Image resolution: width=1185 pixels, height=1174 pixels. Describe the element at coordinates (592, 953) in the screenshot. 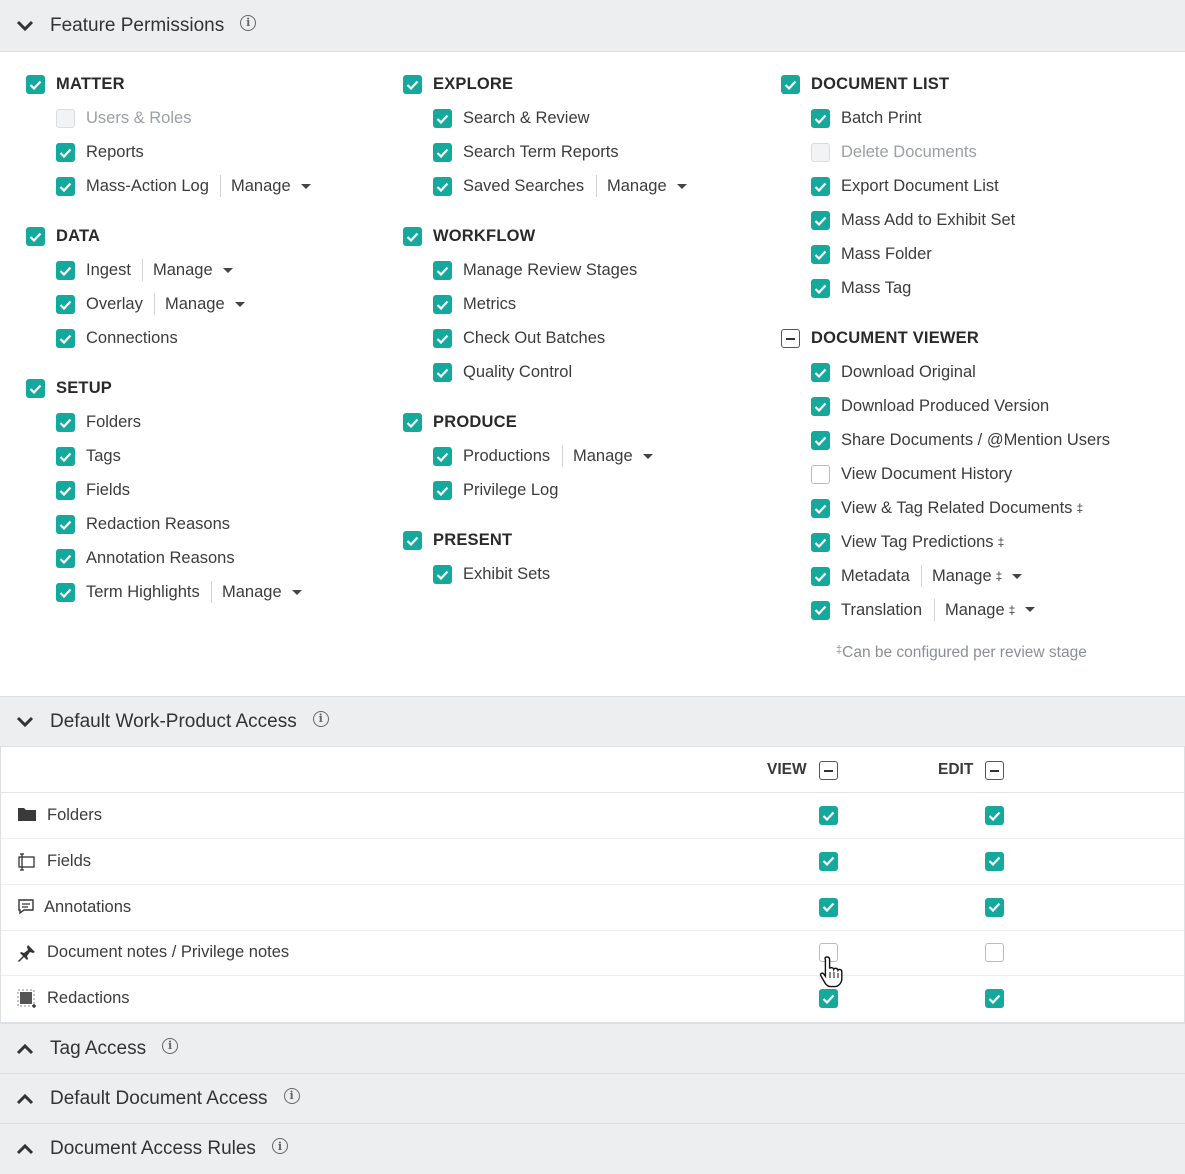

I see `table-row: Document notes / Privilege notes` at that location.